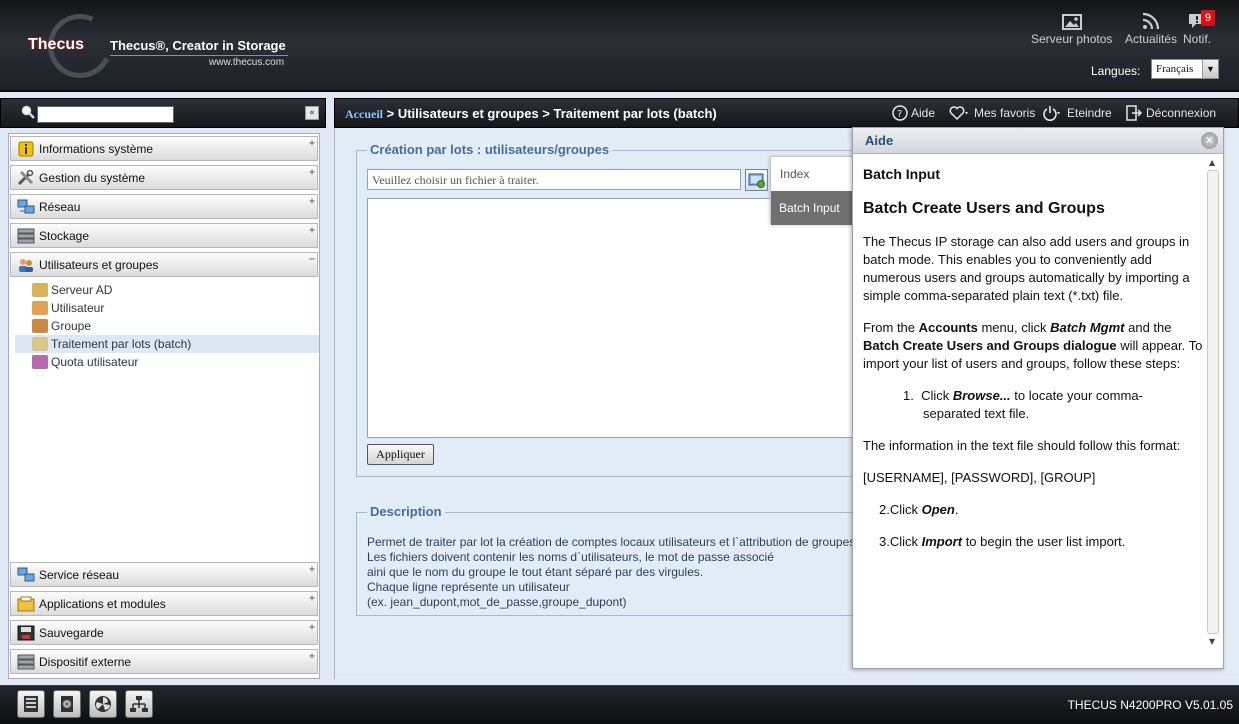  What do you see at coordinates (958, 113) in the screenshot?
I see `heart-icon` at bounding box center [958, 113].